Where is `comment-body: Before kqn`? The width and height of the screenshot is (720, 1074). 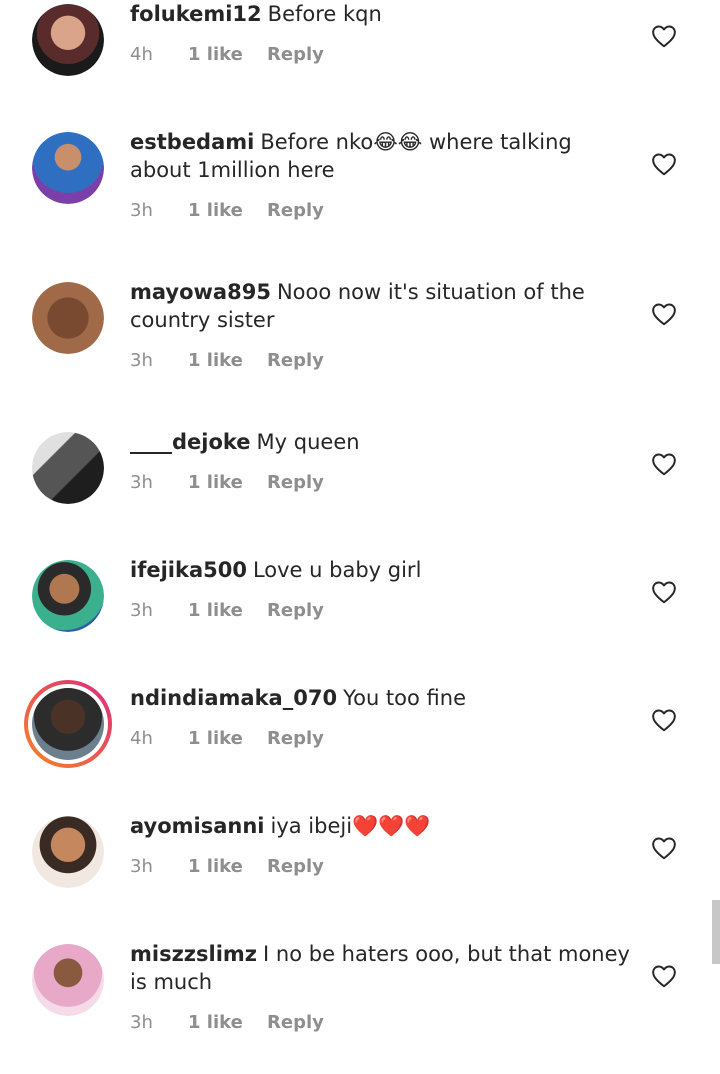 comment-body: Before kqn is located at coordinates (324, 14).